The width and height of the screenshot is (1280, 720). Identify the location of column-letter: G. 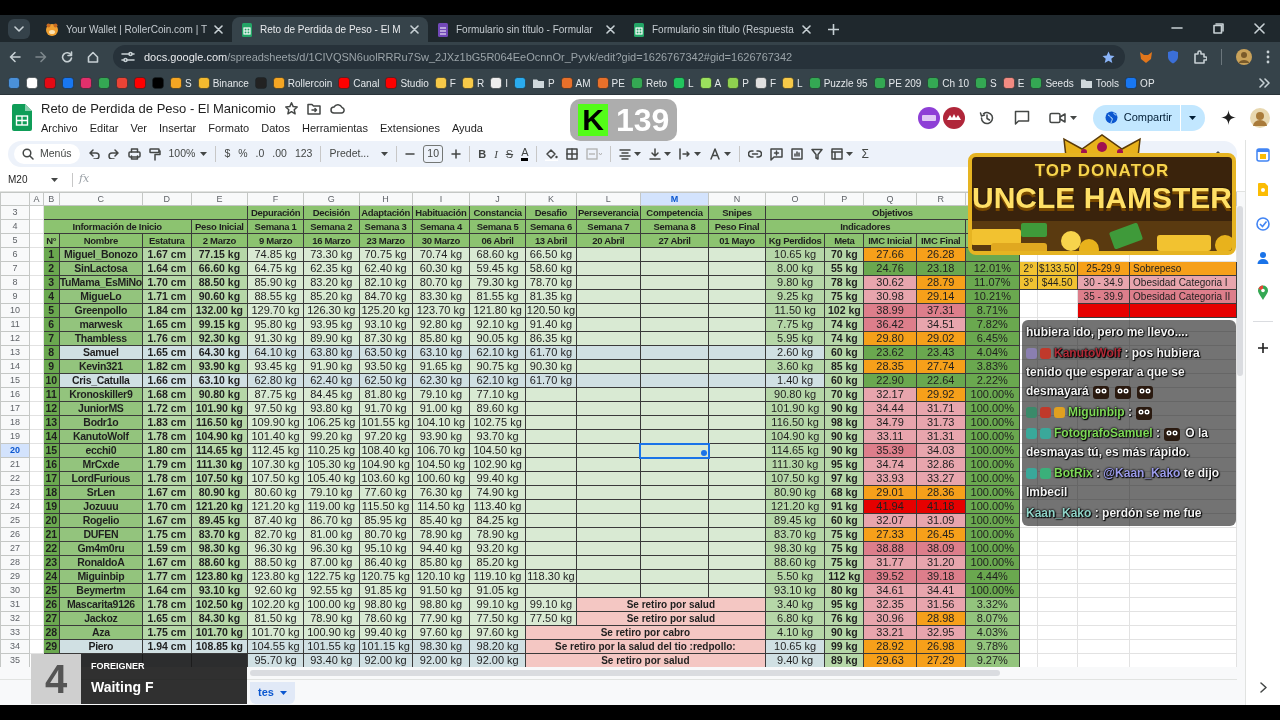
(331, 199).